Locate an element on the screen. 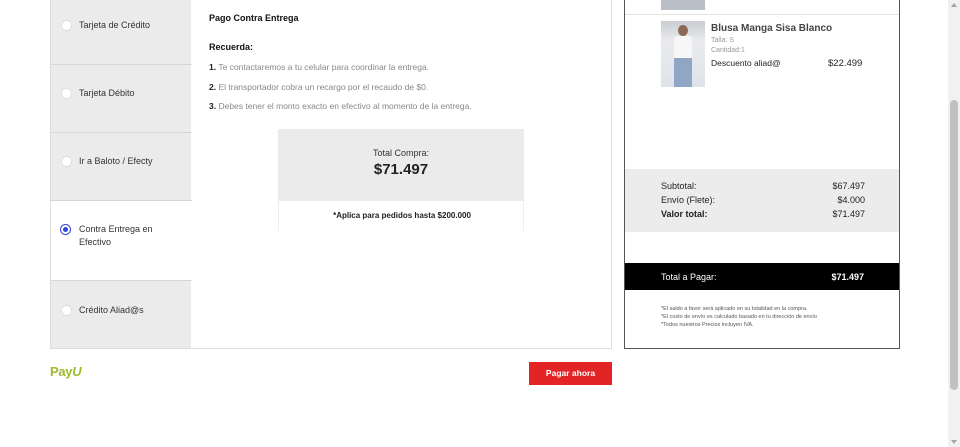 This screenshot has height=447, width=960. limit-note: *Aplica para pedidos hasta $200.000 is located at coordinates (402, 215).